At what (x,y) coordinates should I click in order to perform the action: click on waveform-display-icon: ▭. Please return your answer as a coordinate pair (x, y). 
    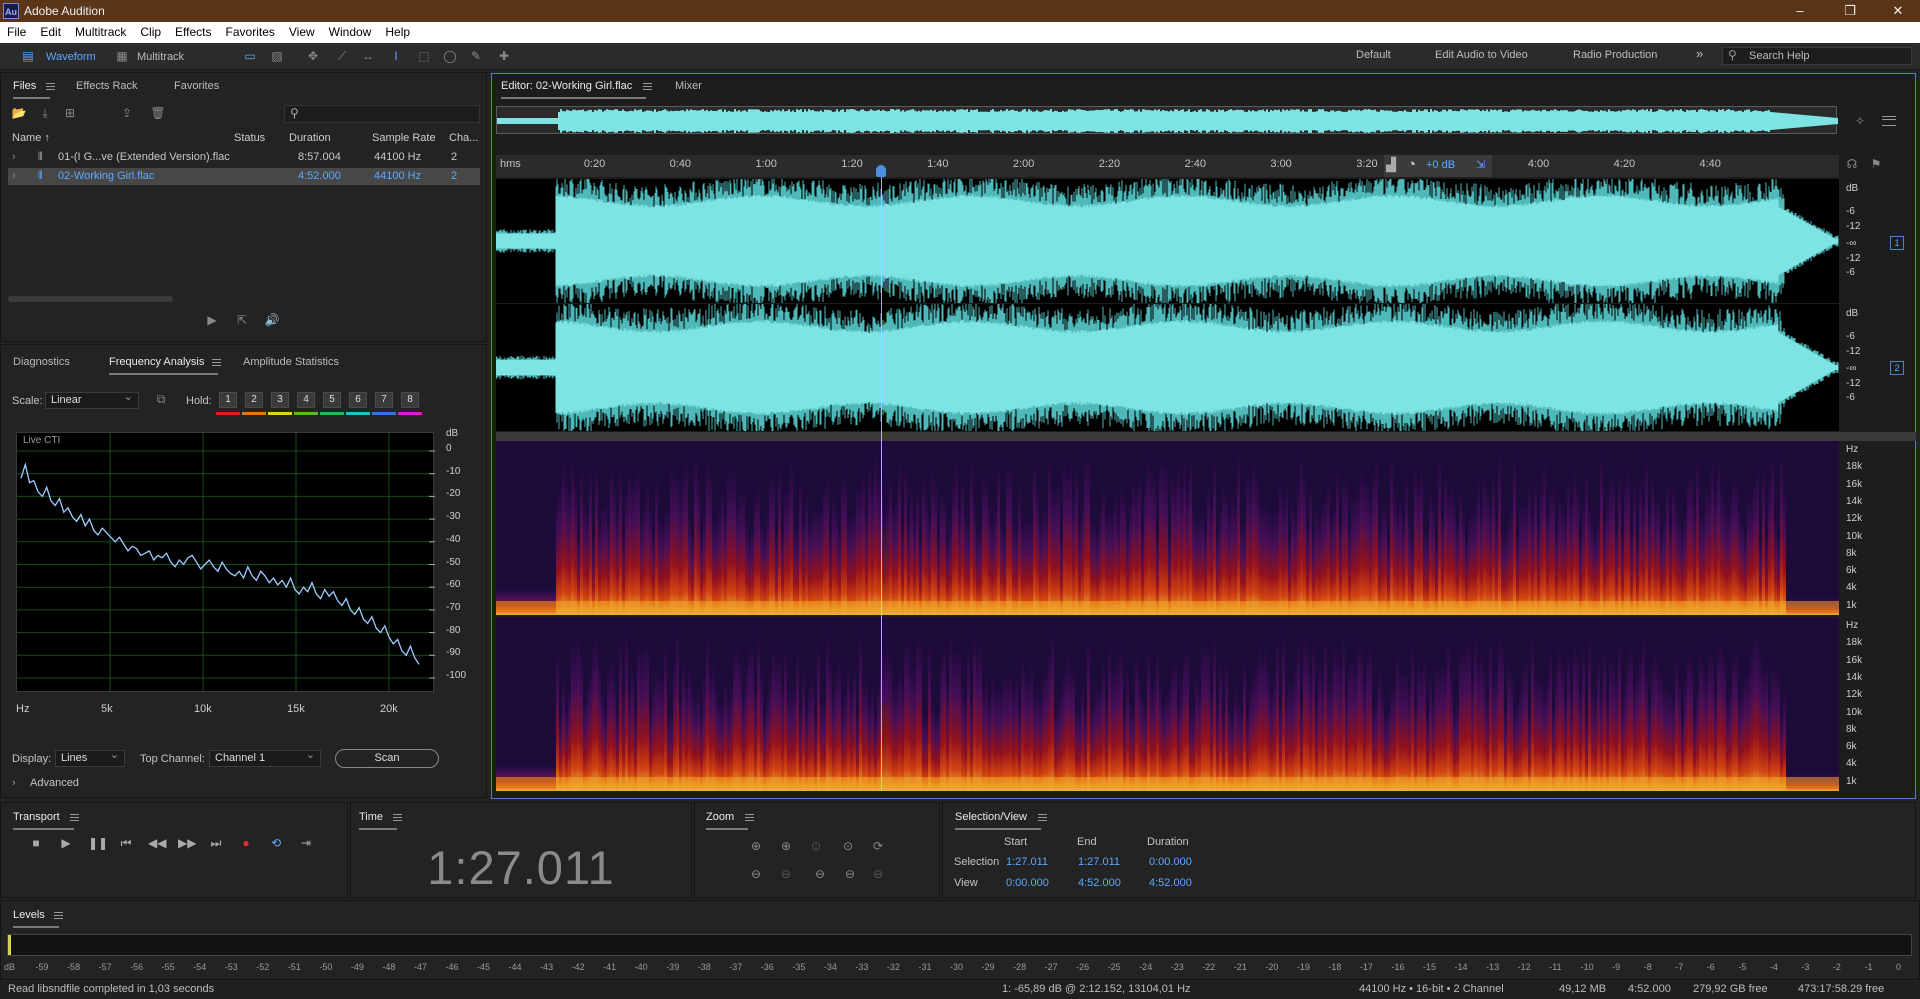
    Looking at the image, I should click on (250, 56).